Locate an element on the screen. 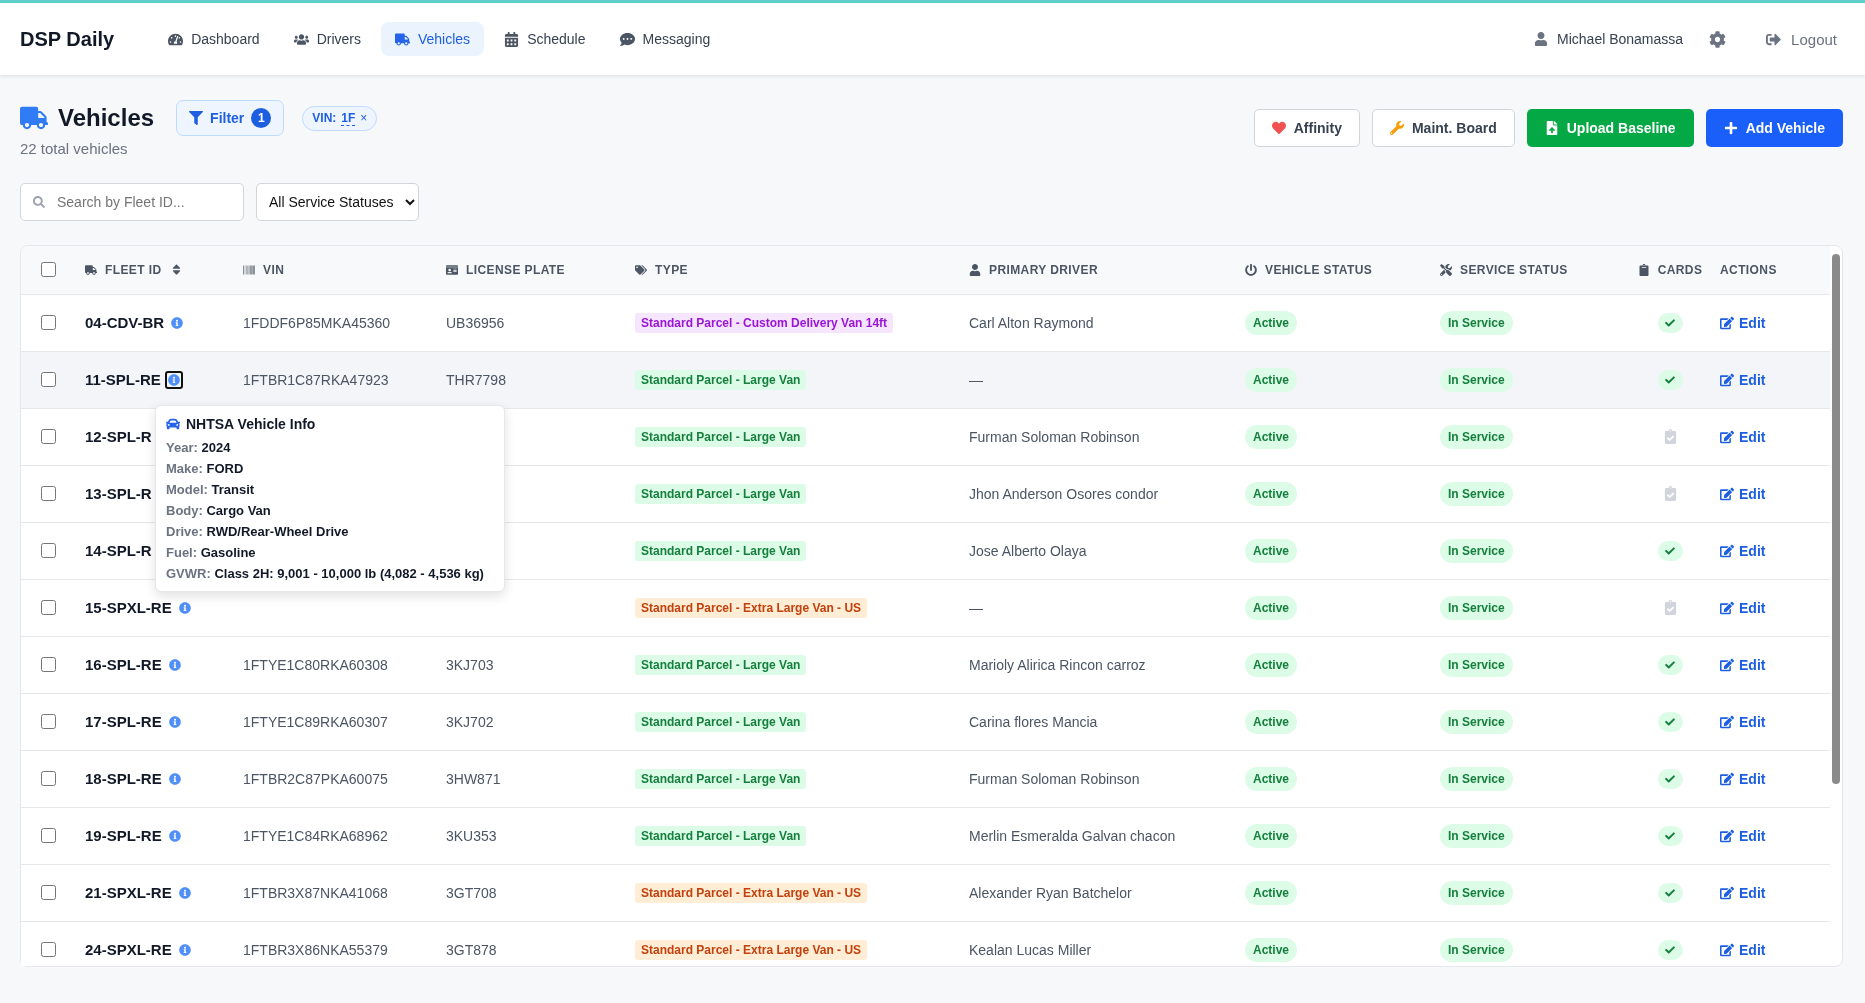 Image resolution: width=1865 pixels, height=1003 pixels. vin-cell-text: 1FTYE1C80RKA60308 is located at coordinates (316, 664).